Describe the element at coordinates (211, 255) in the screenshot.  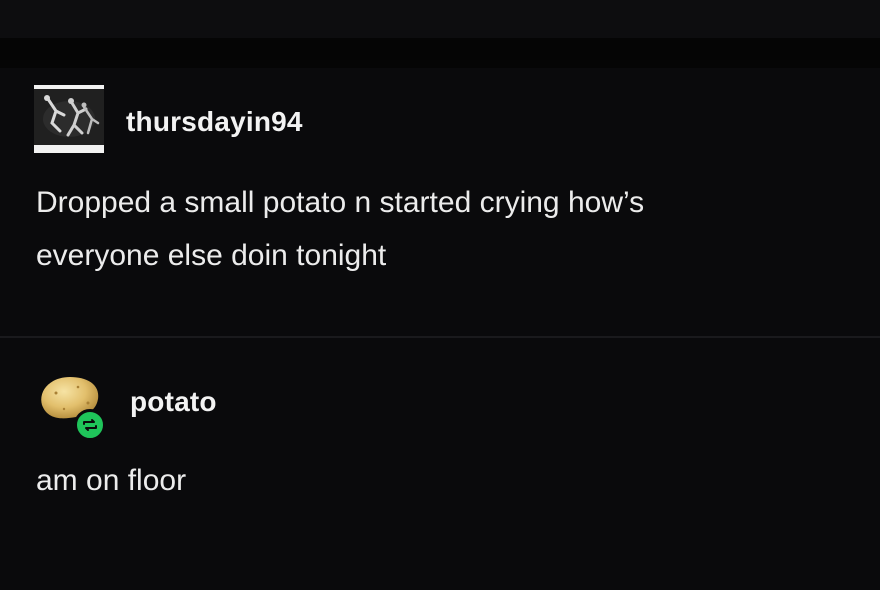
I see `post-body-line-2: everyone else doin tonight` at that location.